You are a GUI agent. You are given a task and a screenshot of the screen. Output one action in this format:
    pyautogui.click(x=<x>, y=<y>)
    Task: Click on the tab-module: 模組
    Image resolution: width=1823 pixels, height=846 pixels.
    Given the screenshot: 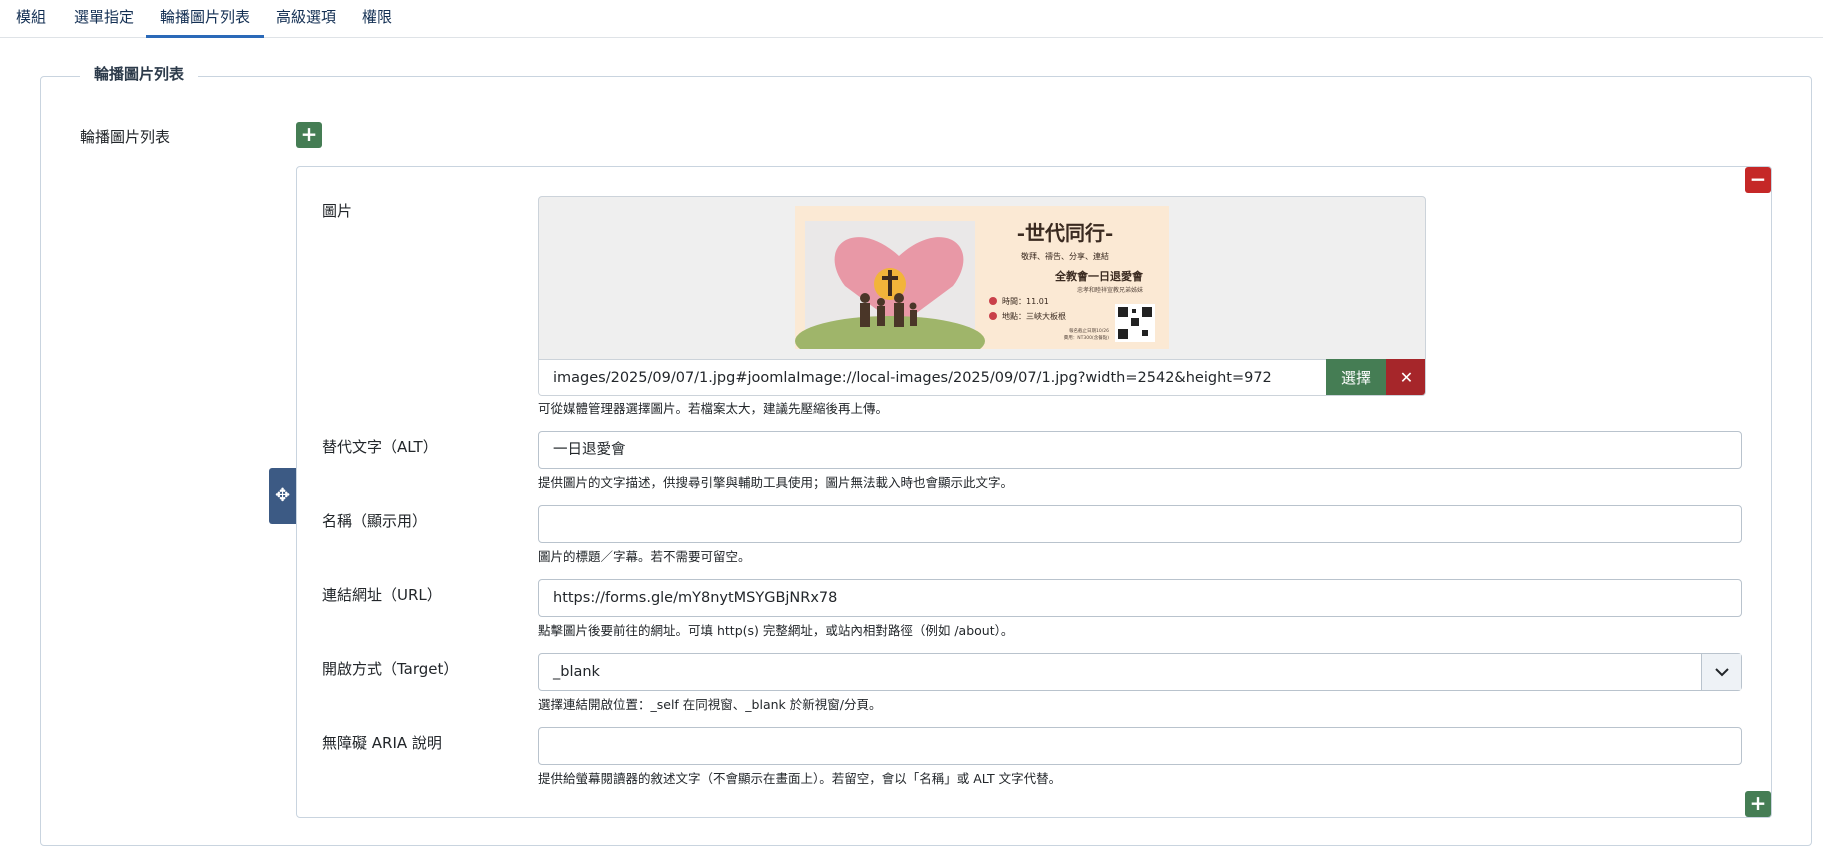 What is the action you would take?
    pyautogui.click(x=31, y=19)
    